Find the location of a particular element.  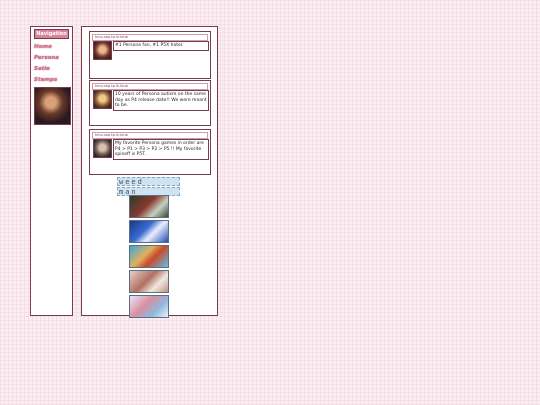

gif-strip is located at coordinates (149, 257).